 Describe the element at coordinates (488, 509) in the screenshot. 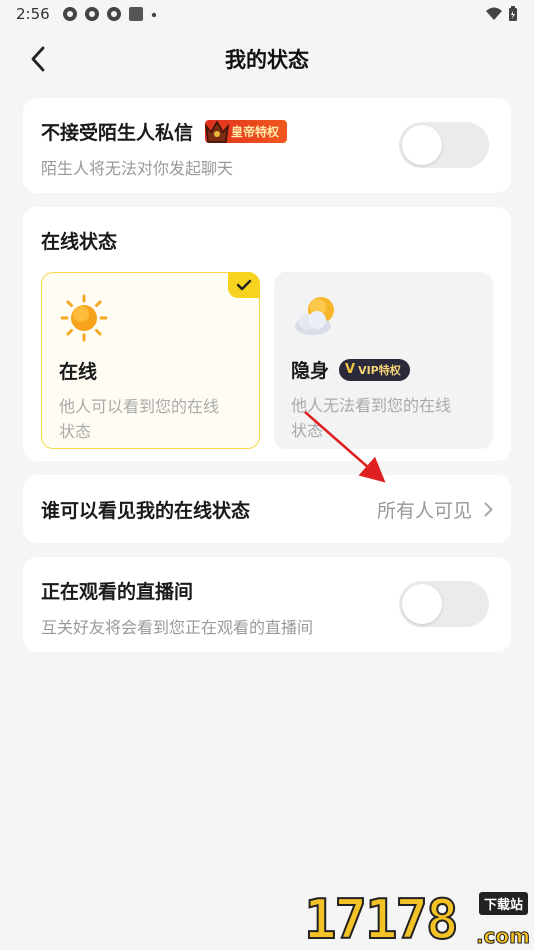

I see `chevron-right-icon` at that location.